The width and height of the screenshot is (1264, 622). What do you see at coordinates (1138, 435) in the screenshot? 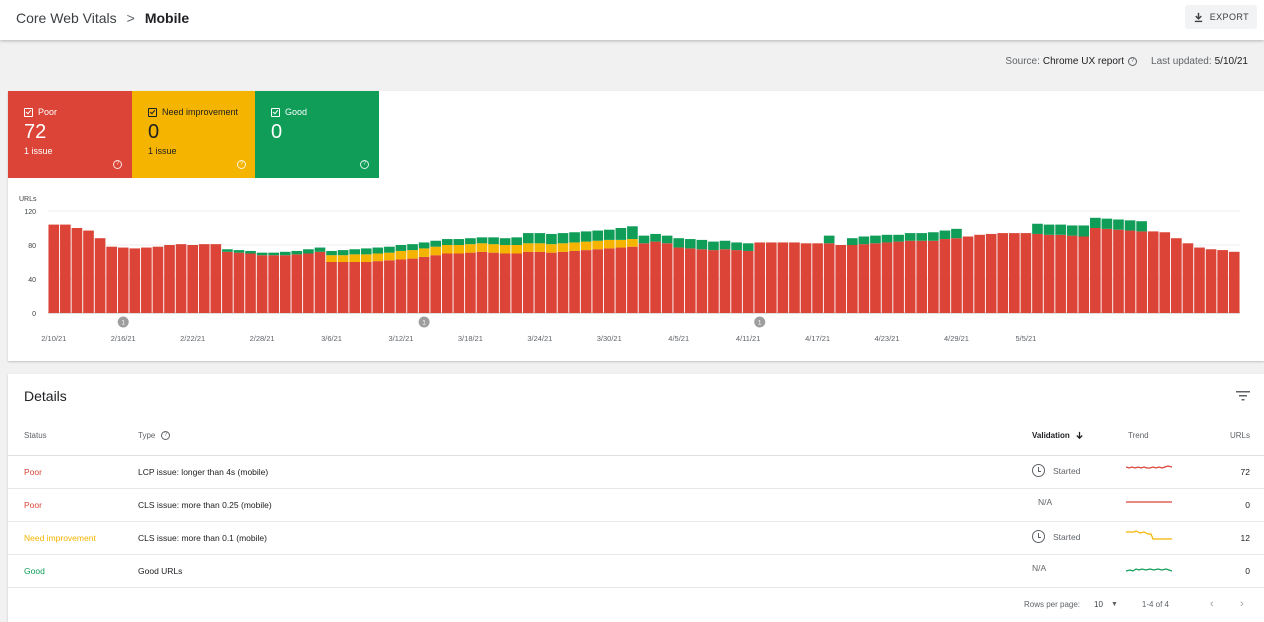
I see `column-header-trend: Trend` at bounding box center [1138, 435].